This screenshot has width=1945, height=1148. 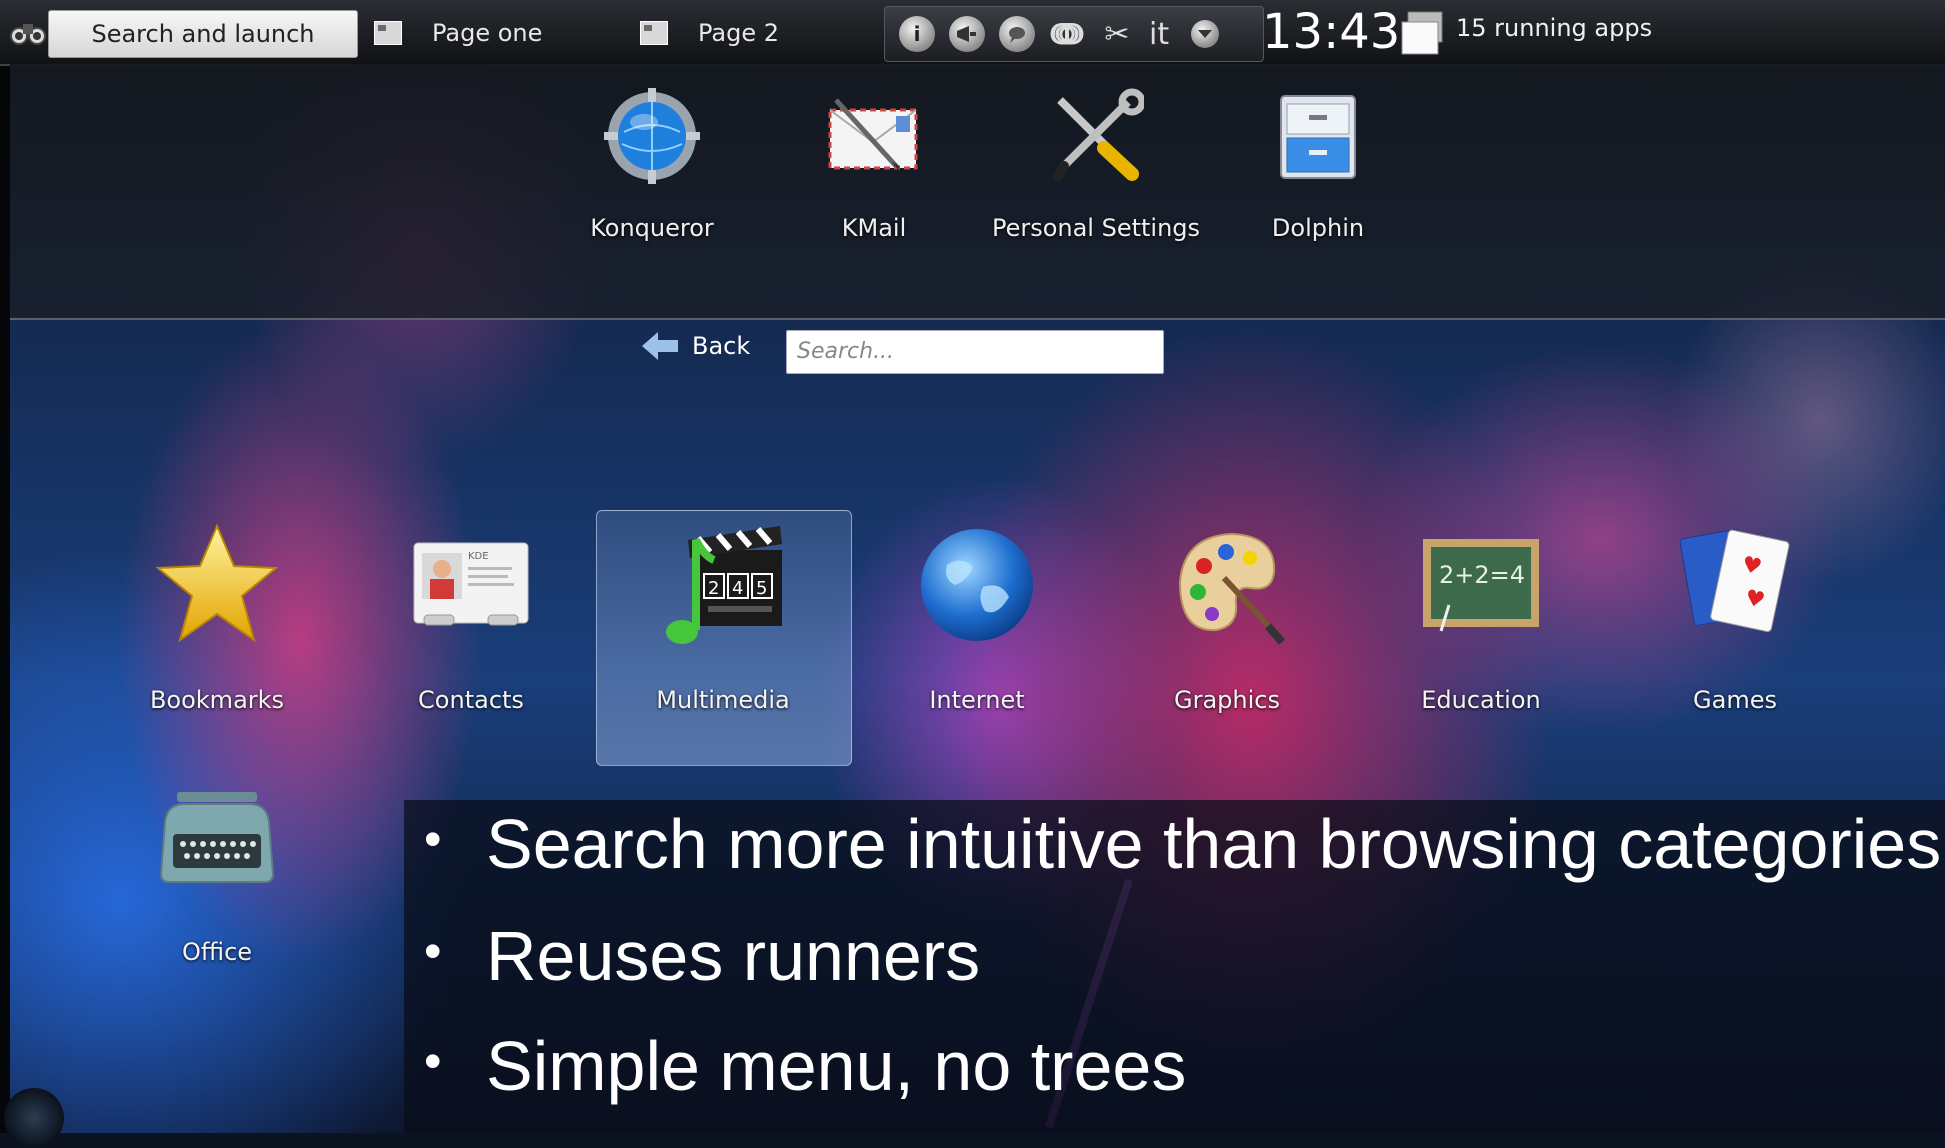 I want to click on category-contacts: KDE Contacts, so click(x=471, y=617).